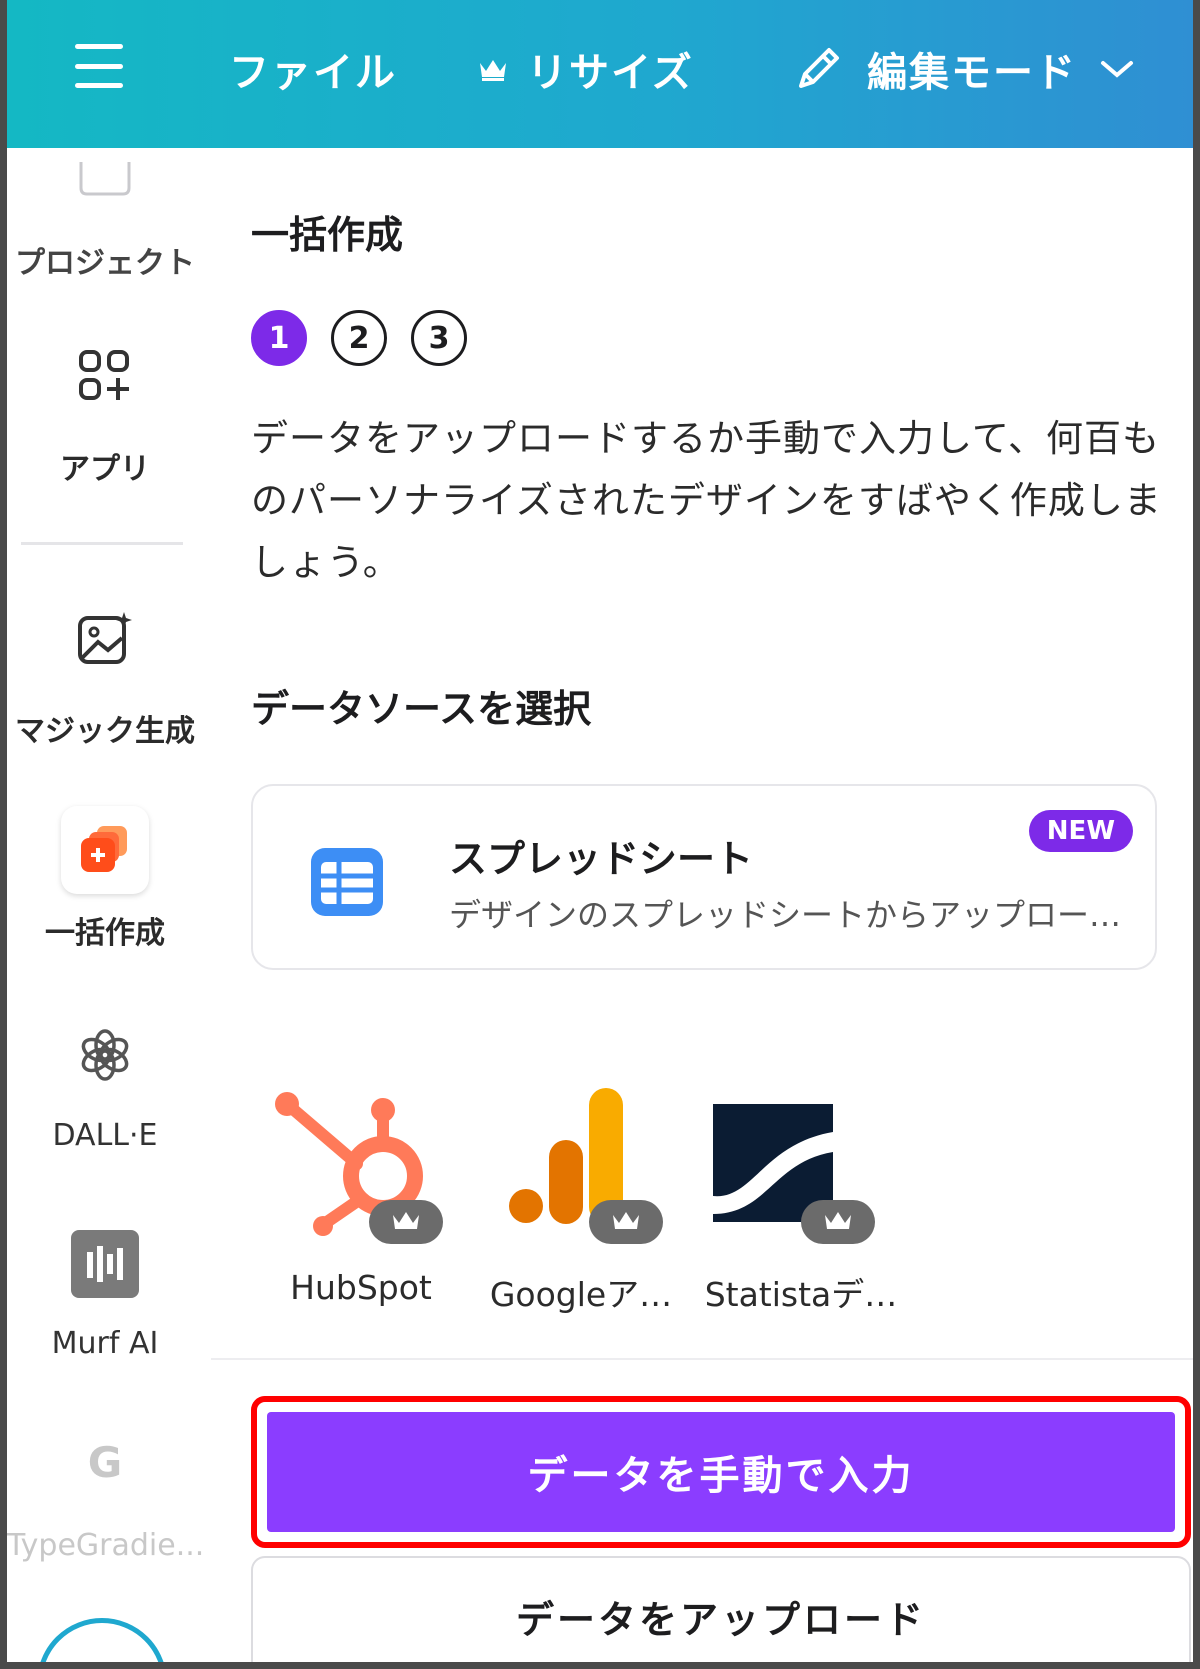  I want to click on sidebar-item-bulk-create: 一括作成, so click(105, 881).